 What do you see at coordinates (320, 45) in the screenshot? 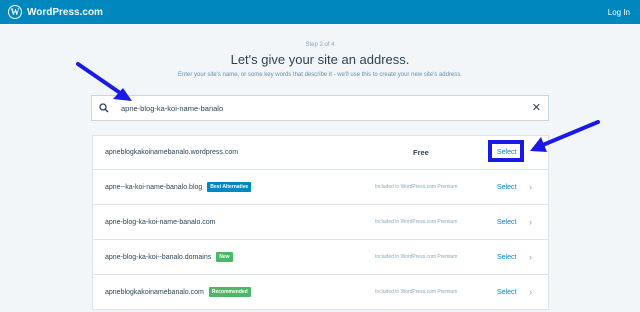
I see `step-indicator: Step 2 of 4` at bounding box center [320, 45].